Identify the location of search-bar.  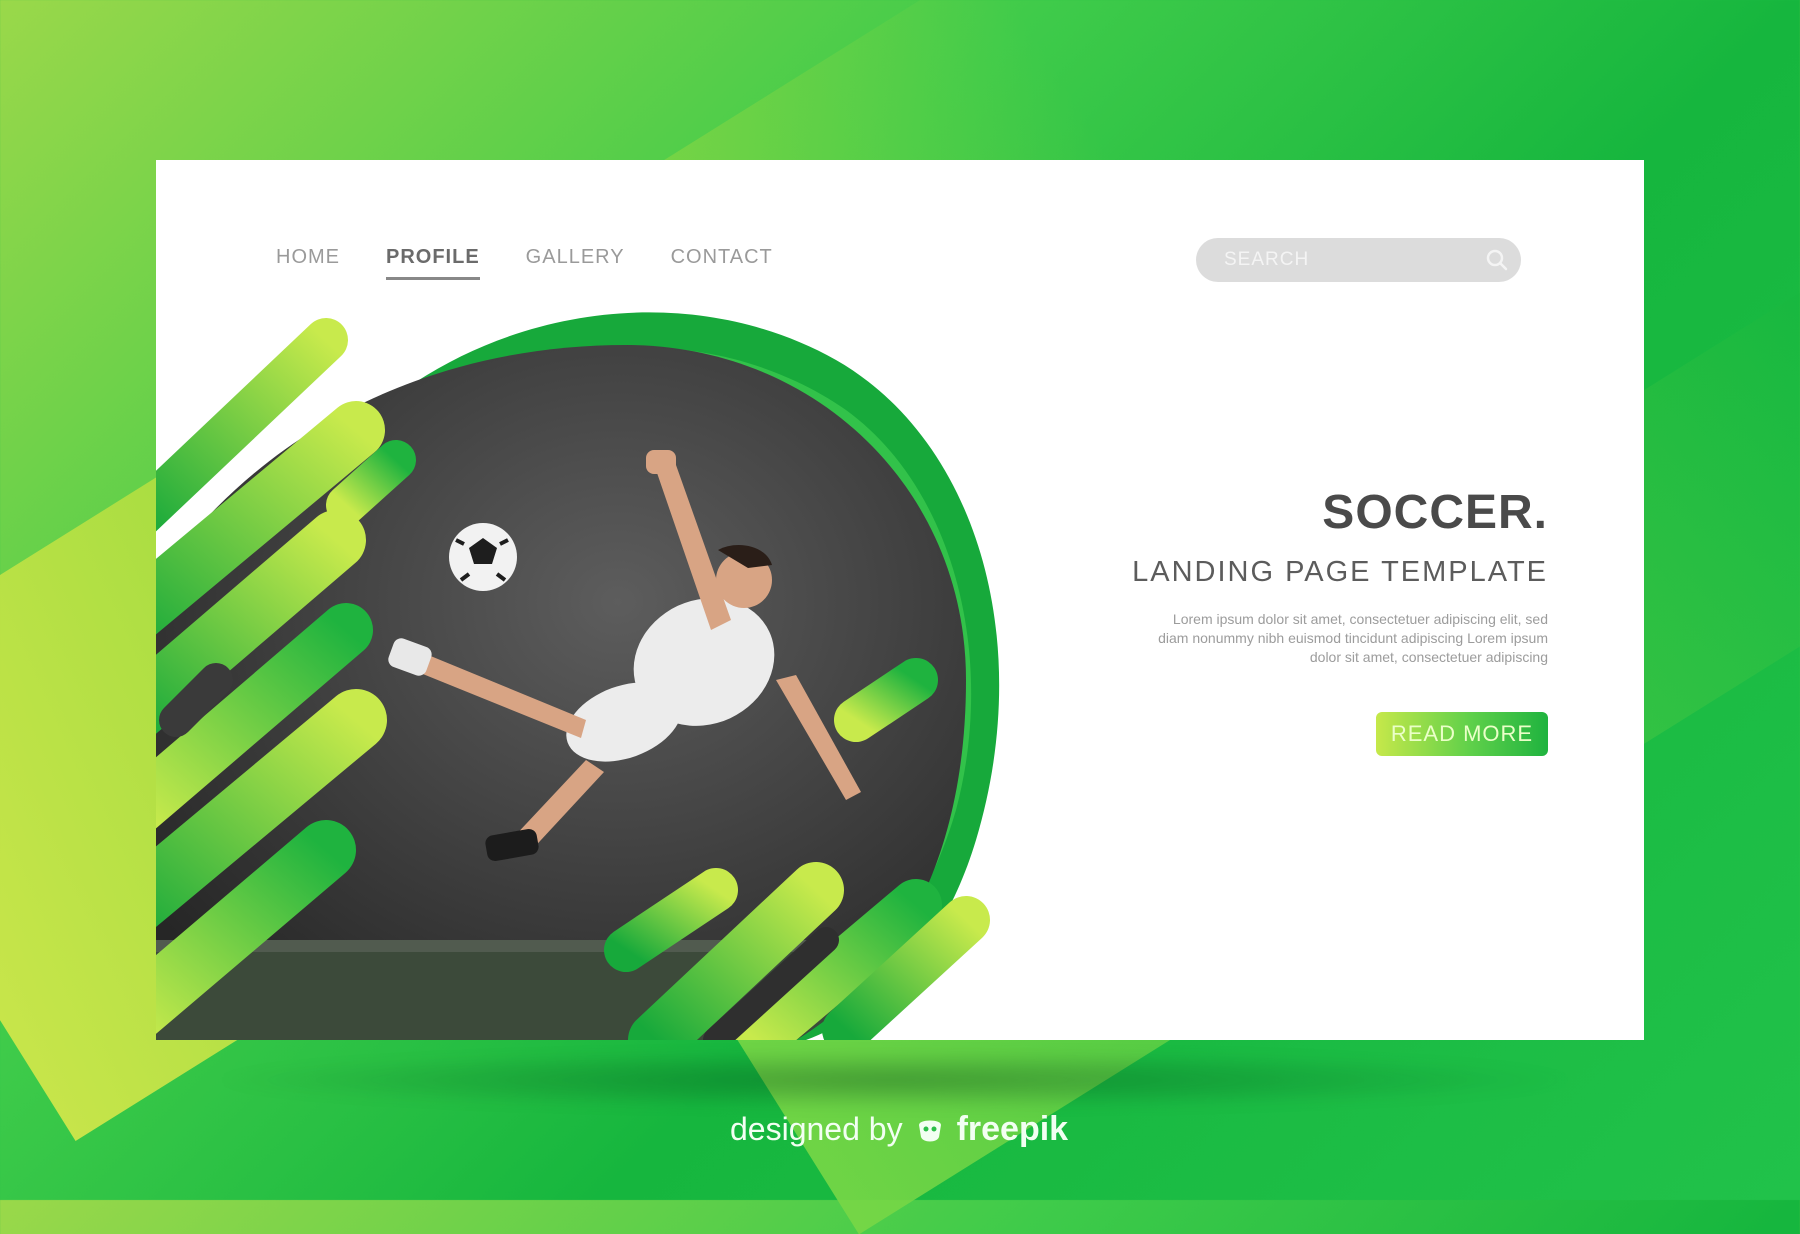
(1358, 260).